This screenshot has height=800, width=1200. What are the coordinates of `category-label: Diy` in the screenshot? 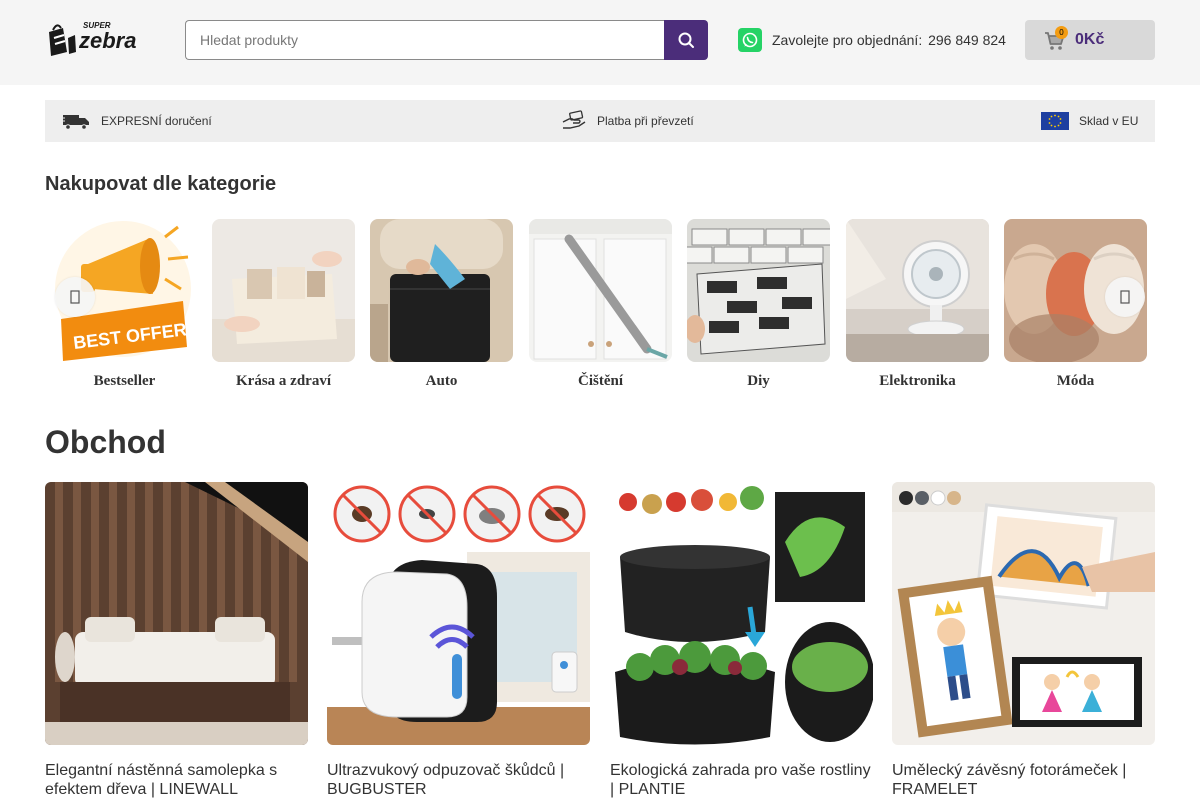 It's located at (758, 381).